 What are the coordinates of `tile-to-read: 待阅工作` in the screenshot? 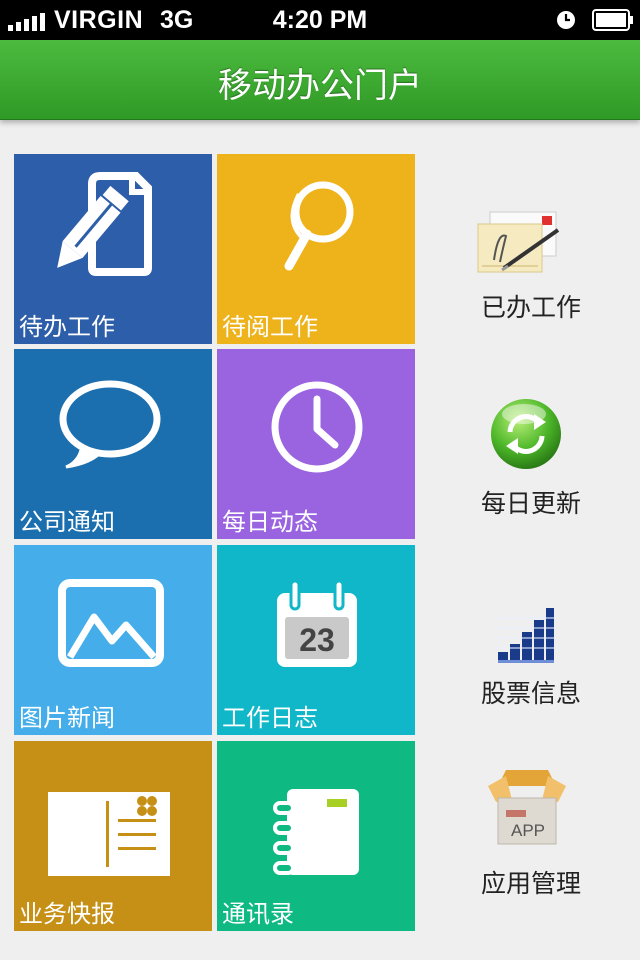 It's located at (316, 249).